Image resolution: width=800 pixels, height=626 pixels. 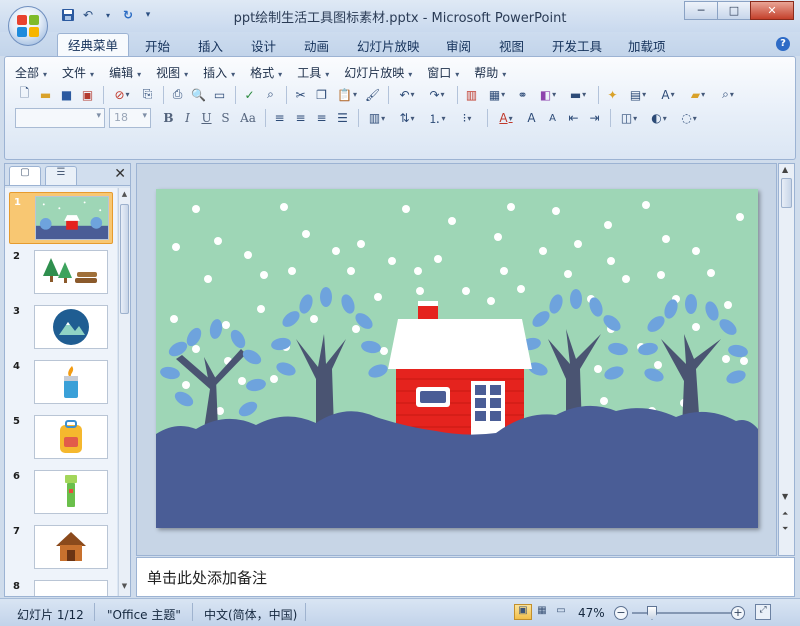 What do you see at coordinates (531, 118) in the screenshot?
I see `grow-font-icon: A` at bounding box center [531, 118].